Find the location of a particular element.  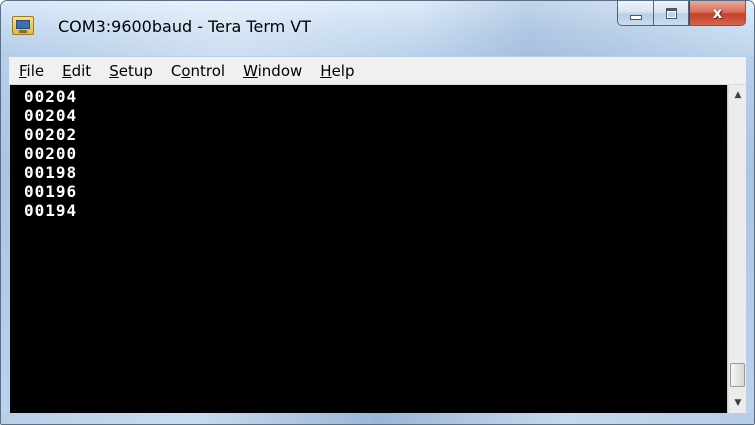

terminal-line: 00196 is located at coordinates (51, 191).